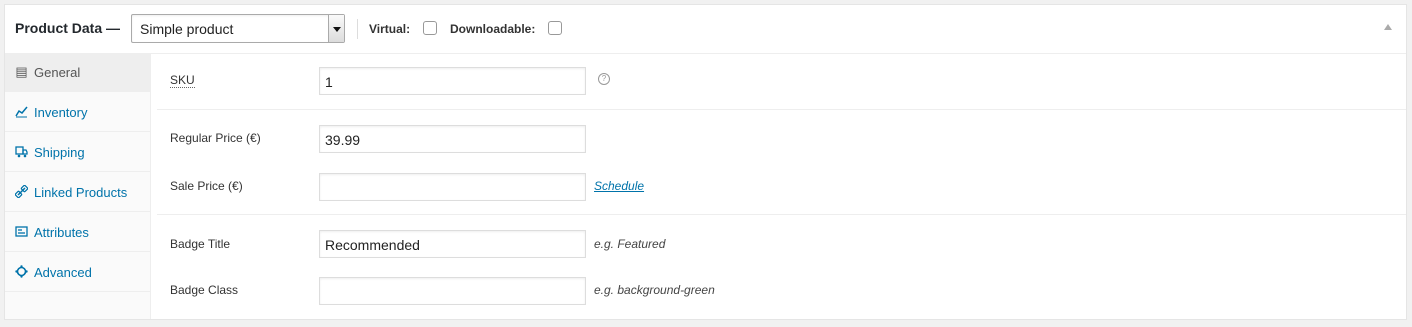  I want to click on sale-price-label: Sale Price (€), so click(206, 186).